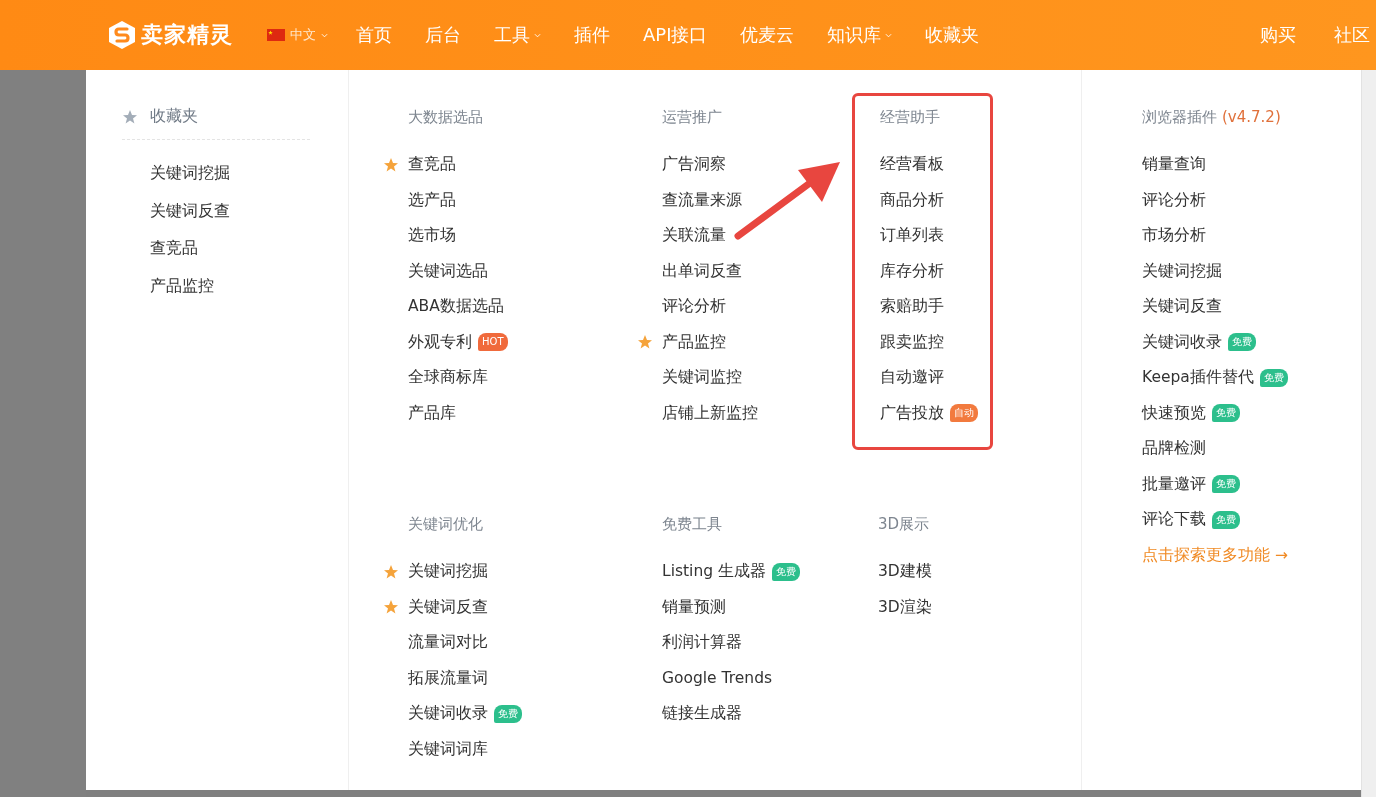  Describe the element at coordinates (249, 285) in the screenshot. I see `favorite-link: 产品监控` at that location.